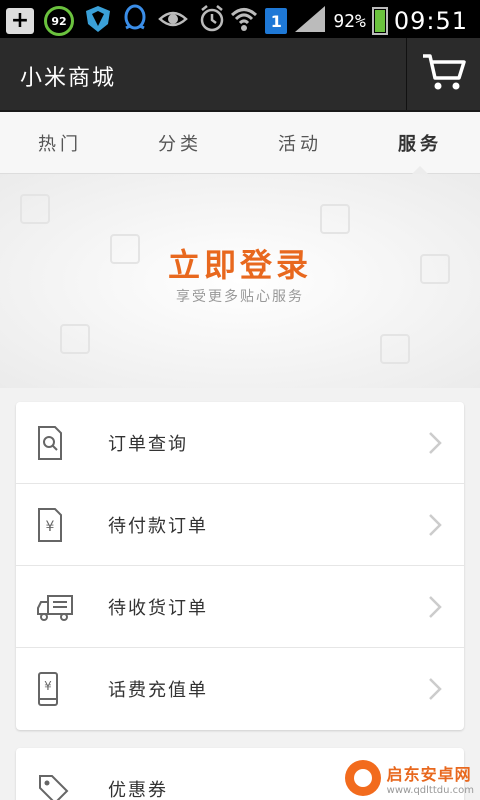  I want to click on menu-item-label: 话费充值单, so click(158, 690).